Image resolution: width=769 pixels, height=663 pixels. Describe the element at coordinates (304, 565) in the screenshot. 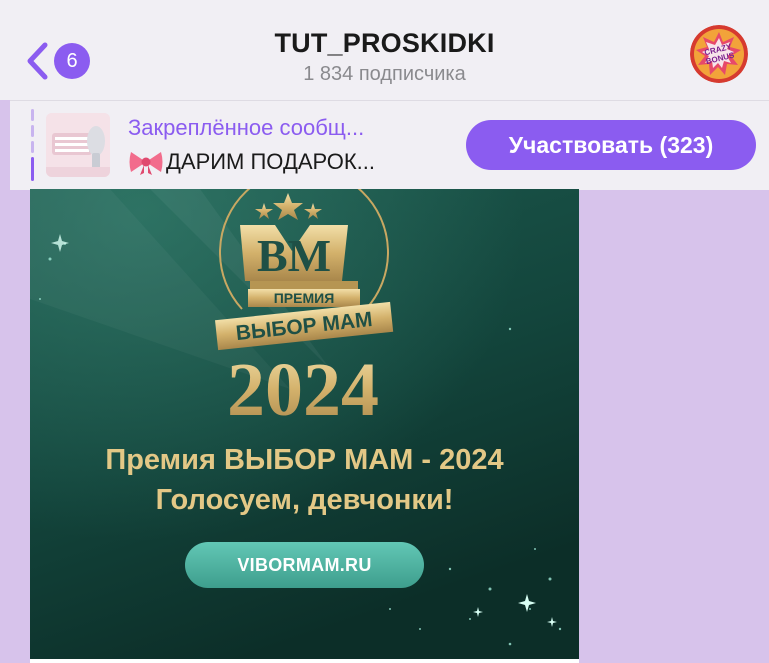

I see `website-link-button: VIBORMAM.RU` at that location.